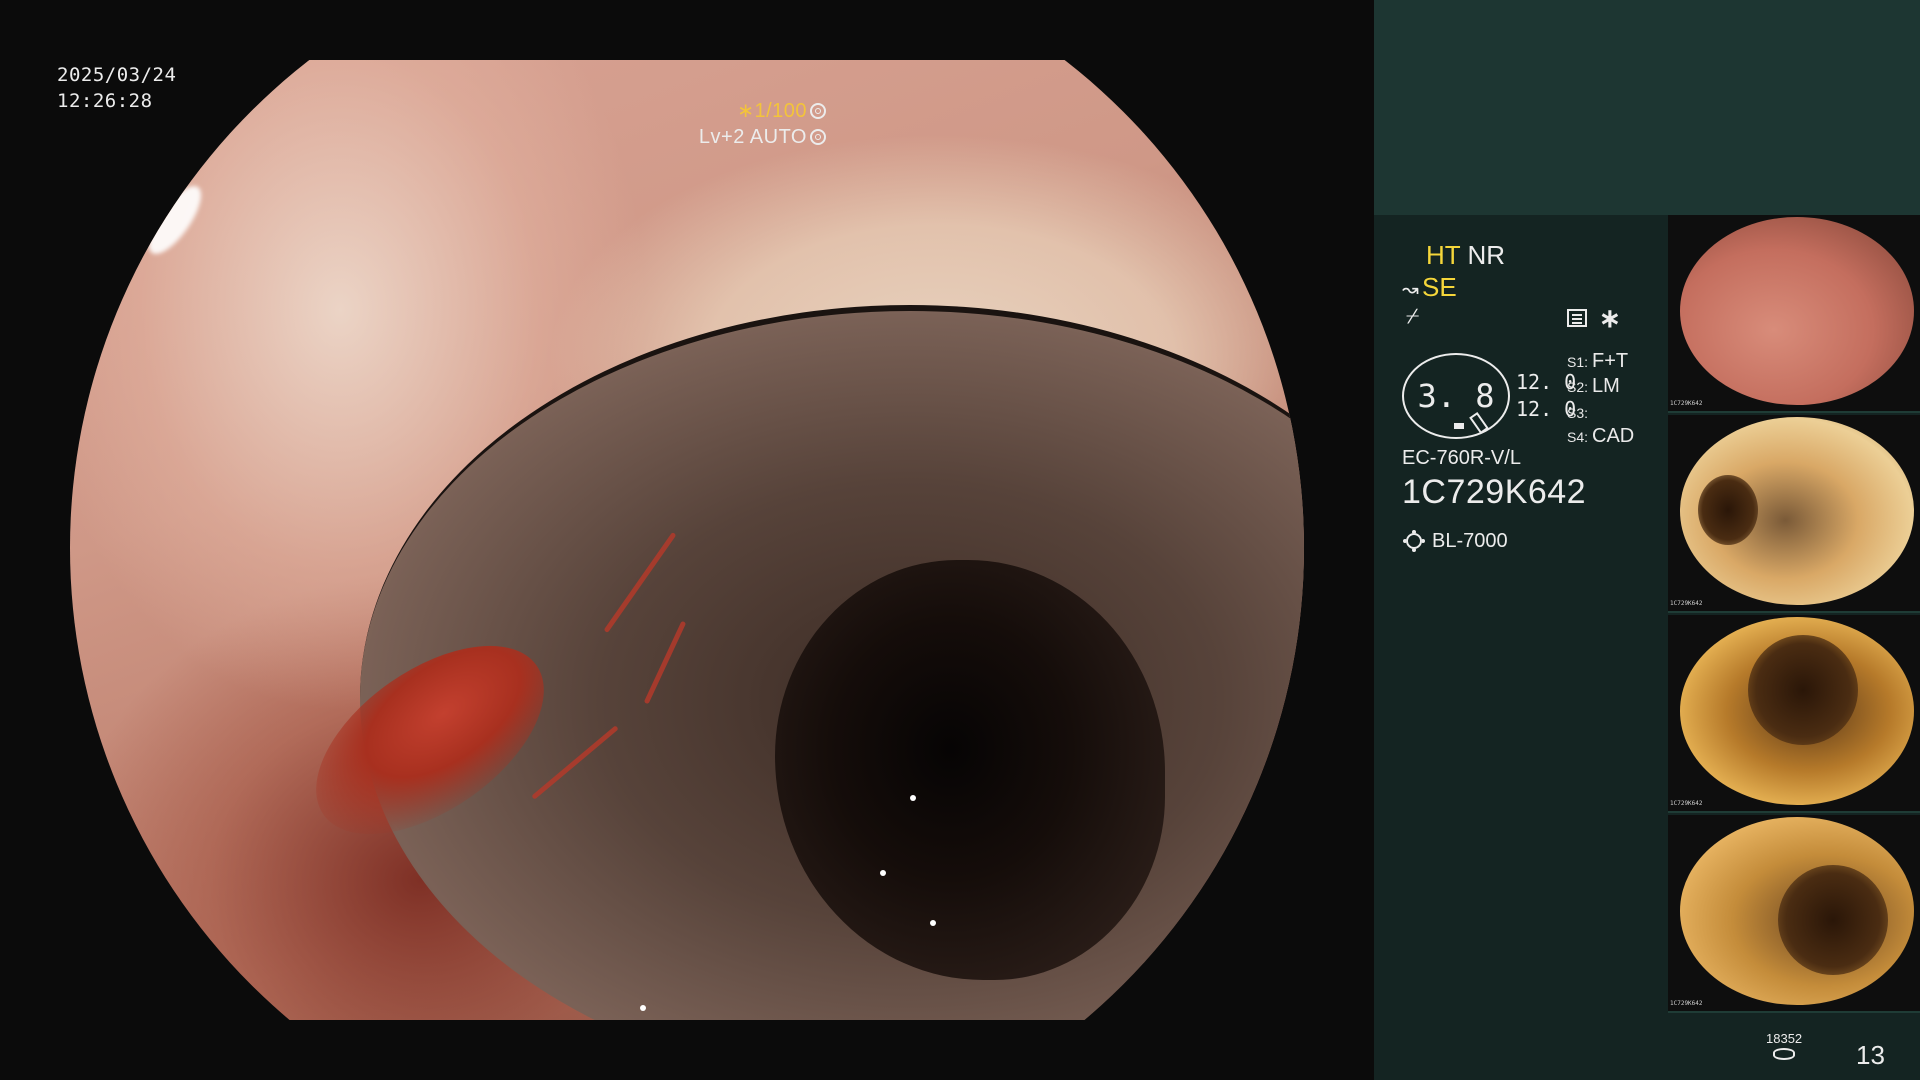  Describe the element at coordinates (116, 88) in the screenshot. I see `timestamp: 2025/03/24 12:26:28` at that location.